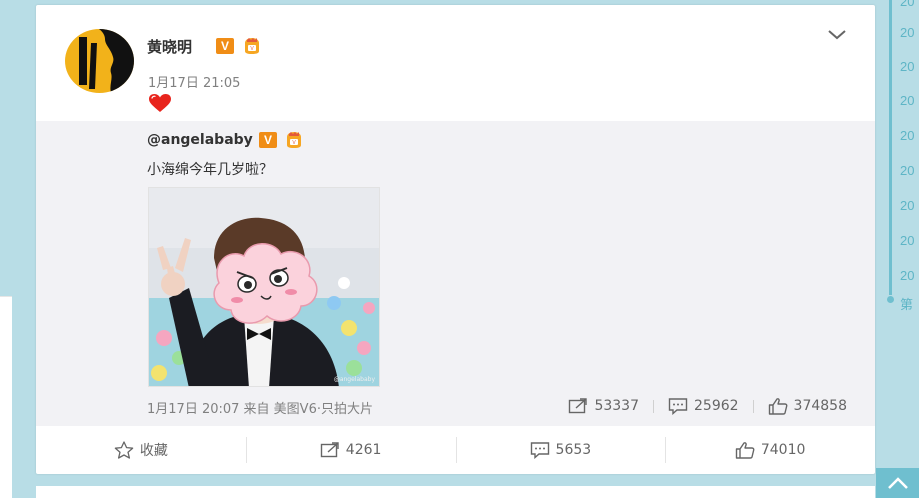 This screenshot has height=498, width=919. What do you see at coordinates (837, 34) in the screenshot?
I see `chevron-down-icon` at bounding box center [837, 34].